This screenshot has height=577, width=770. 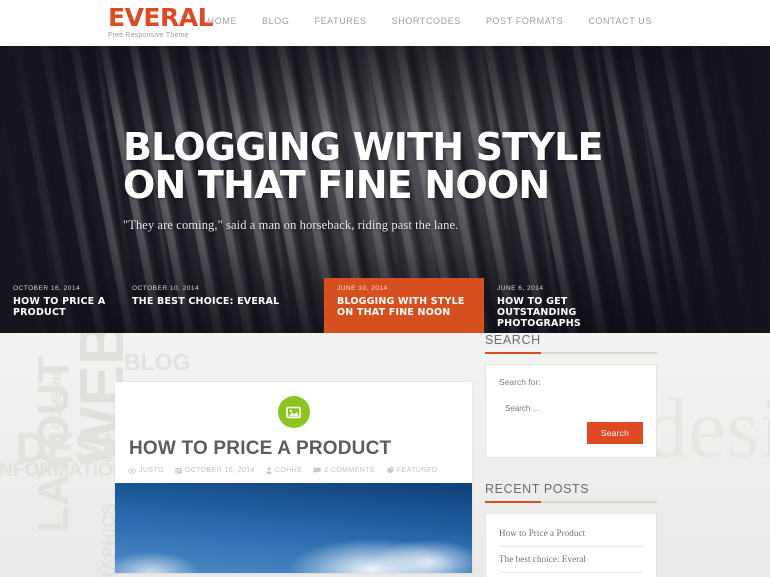 I want to click on nav-item-home: HOME, so click(x=222, y=21).